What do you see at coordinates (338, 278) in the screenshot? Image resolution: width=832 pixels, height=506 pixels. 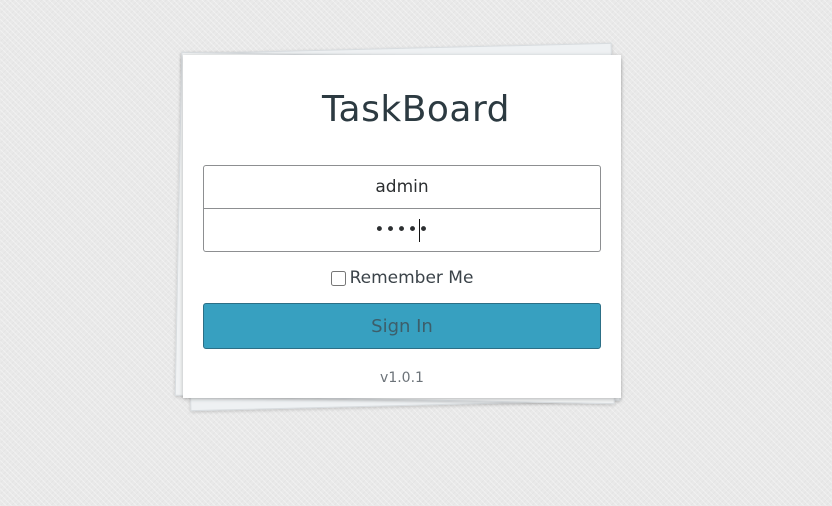 I see `remember-me-checkbox` at bounding box center [338, 278].